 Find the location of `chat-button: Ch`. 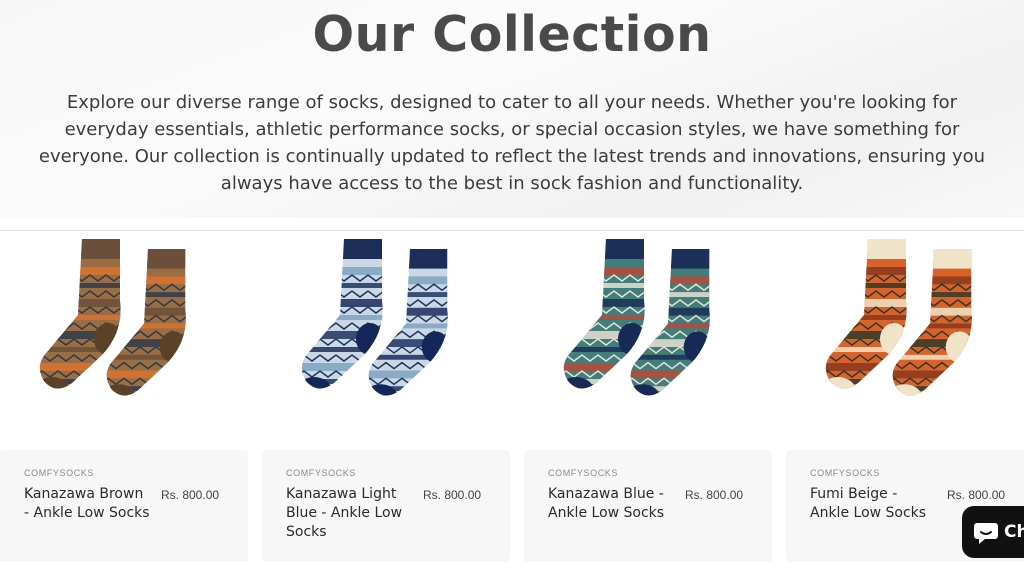

chat-button: Ch is located at coordinates (993, 532).